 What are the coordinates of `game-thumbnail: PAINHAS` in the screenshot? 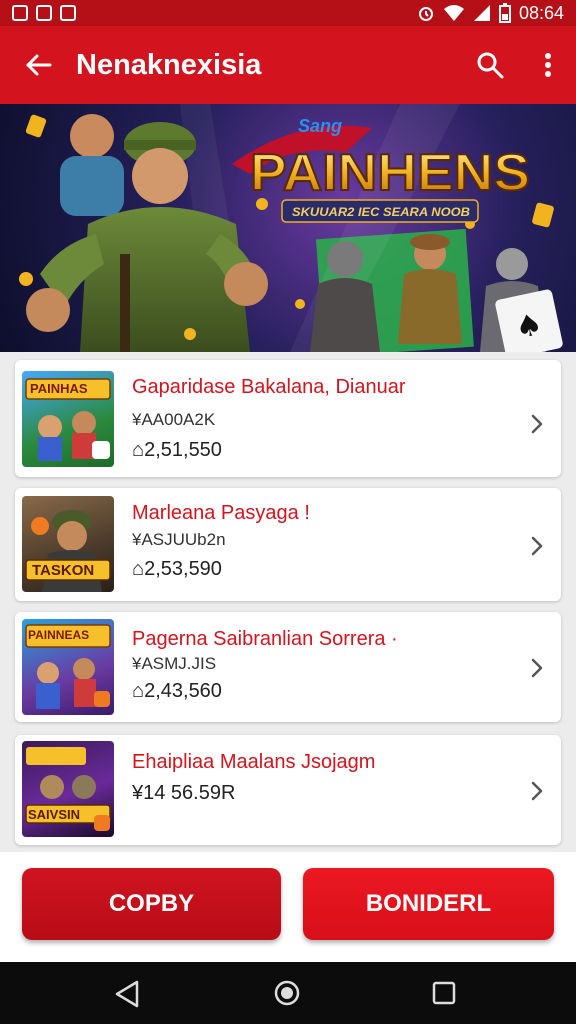 It's located at (68, 419).